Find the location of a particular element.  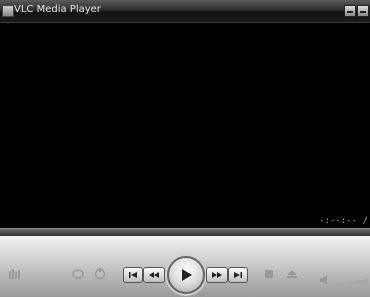

close-button is located at coordinates (363, 11).